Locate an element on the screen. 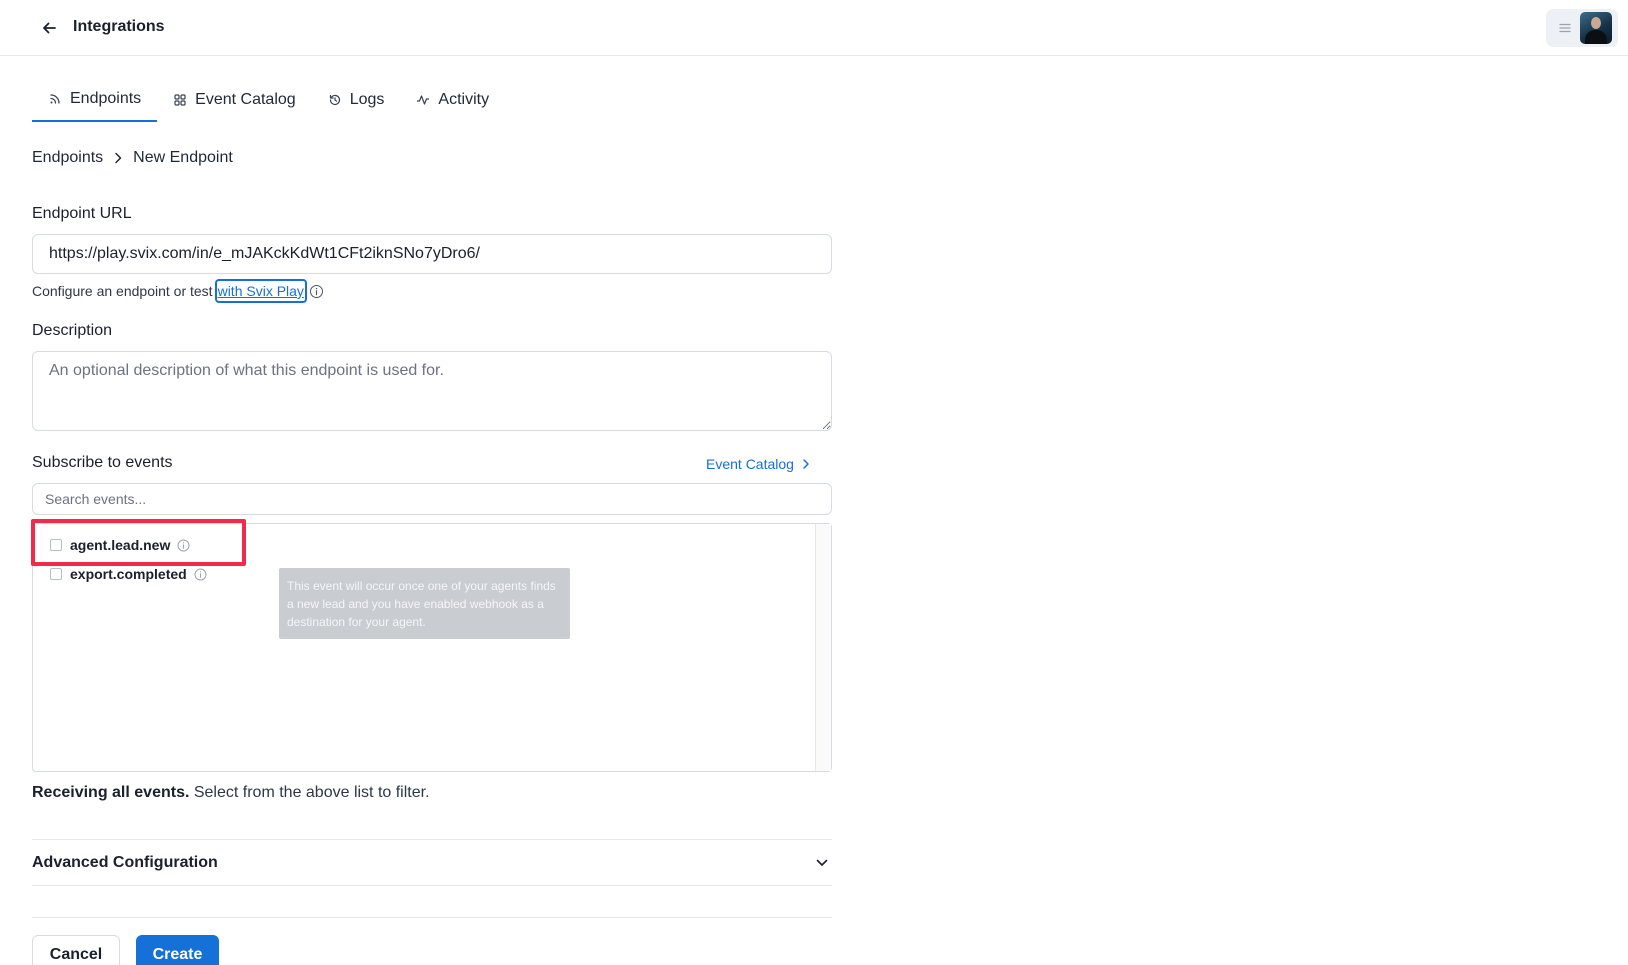 The image size is (1628, 965). create-button: Create is located at coordinates (177, 950).